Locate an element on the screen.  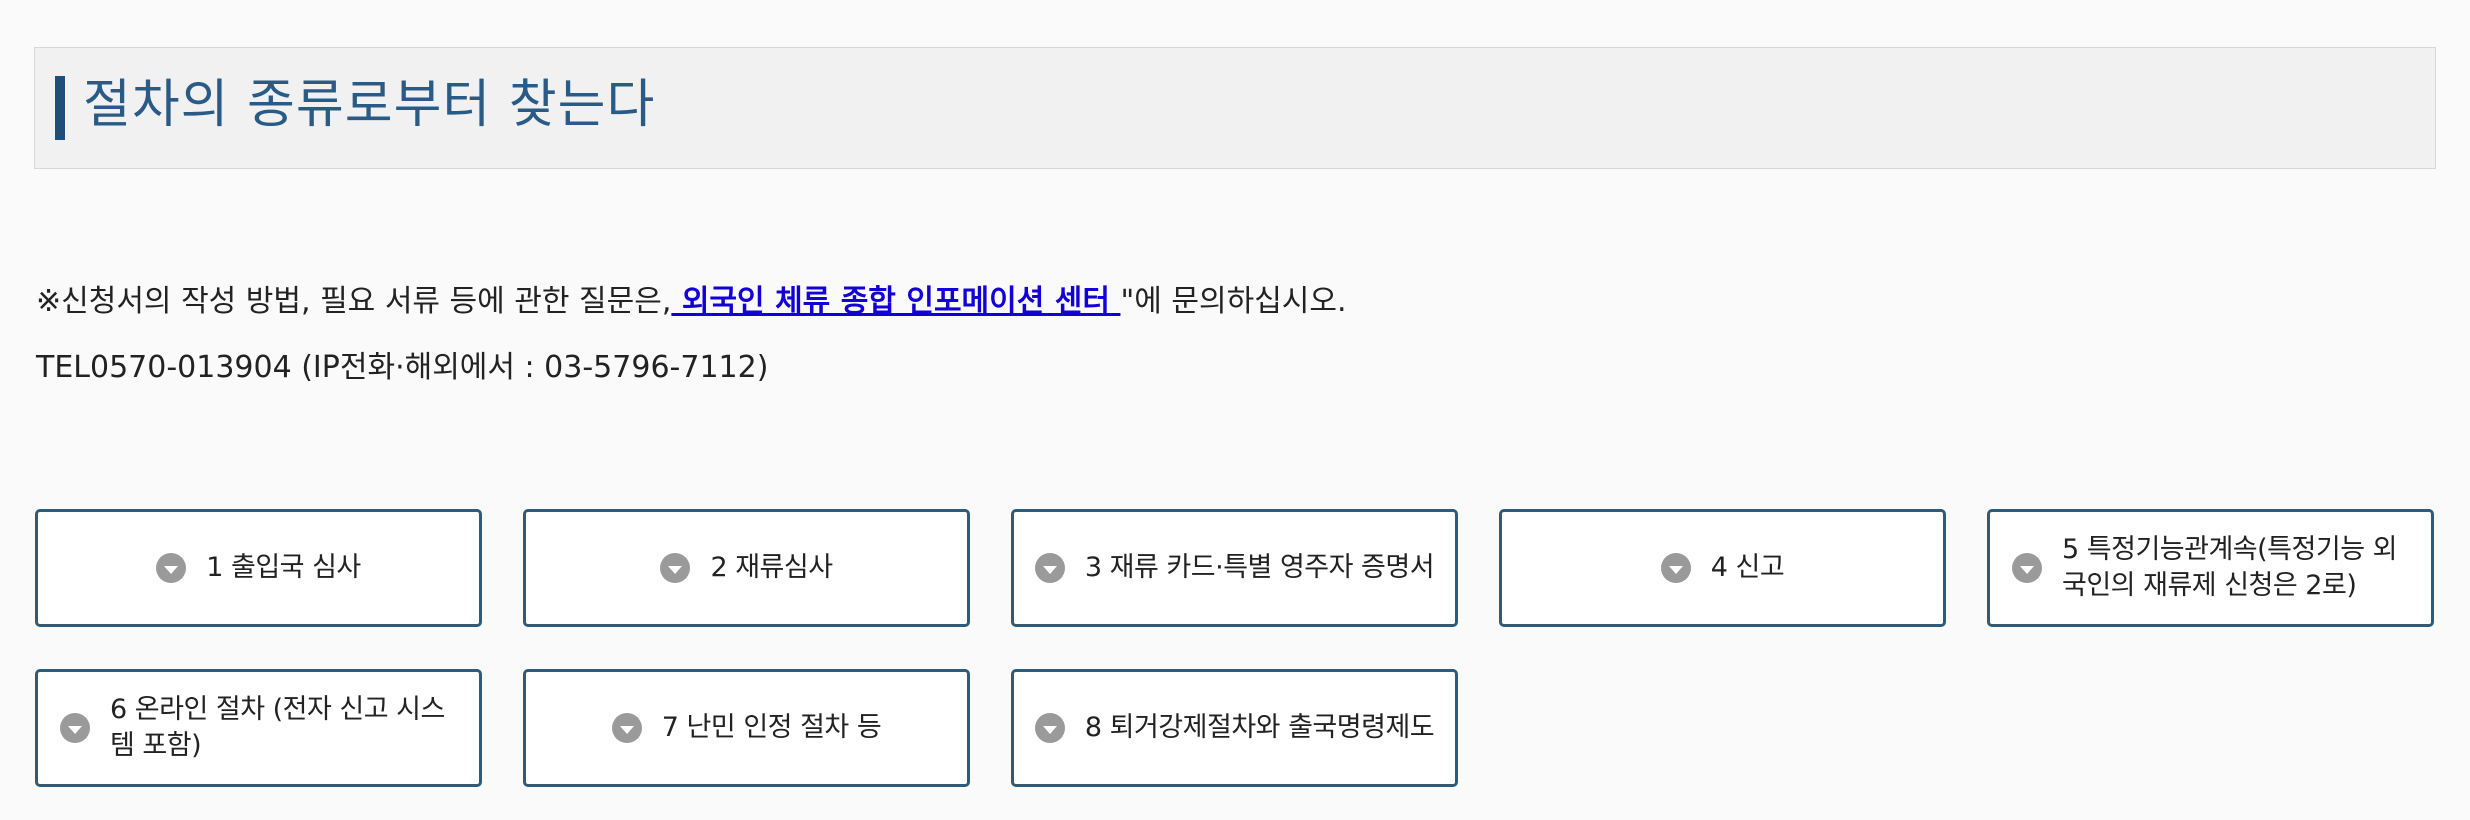
procedure-label: 2 재류심사 is located at coordinates (771, 567).